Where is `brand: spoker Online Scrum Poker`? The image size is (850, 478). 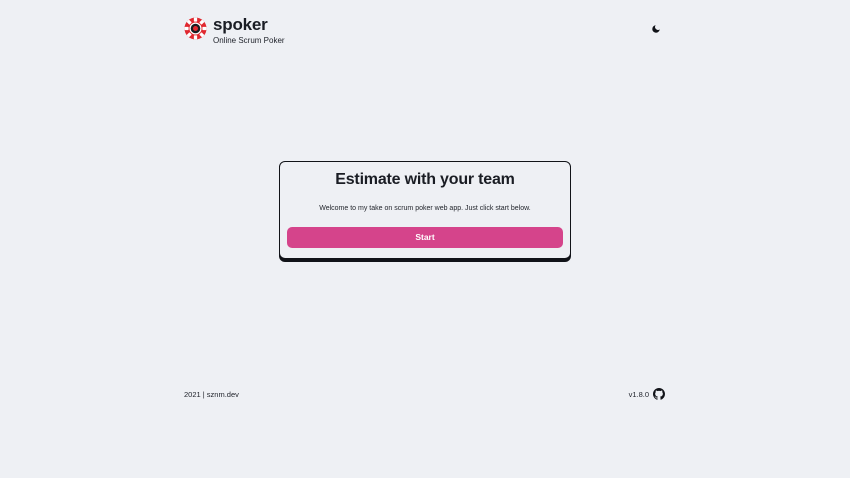
brand: spoker Online Scrum Poker is located at coordinates (234, 31).